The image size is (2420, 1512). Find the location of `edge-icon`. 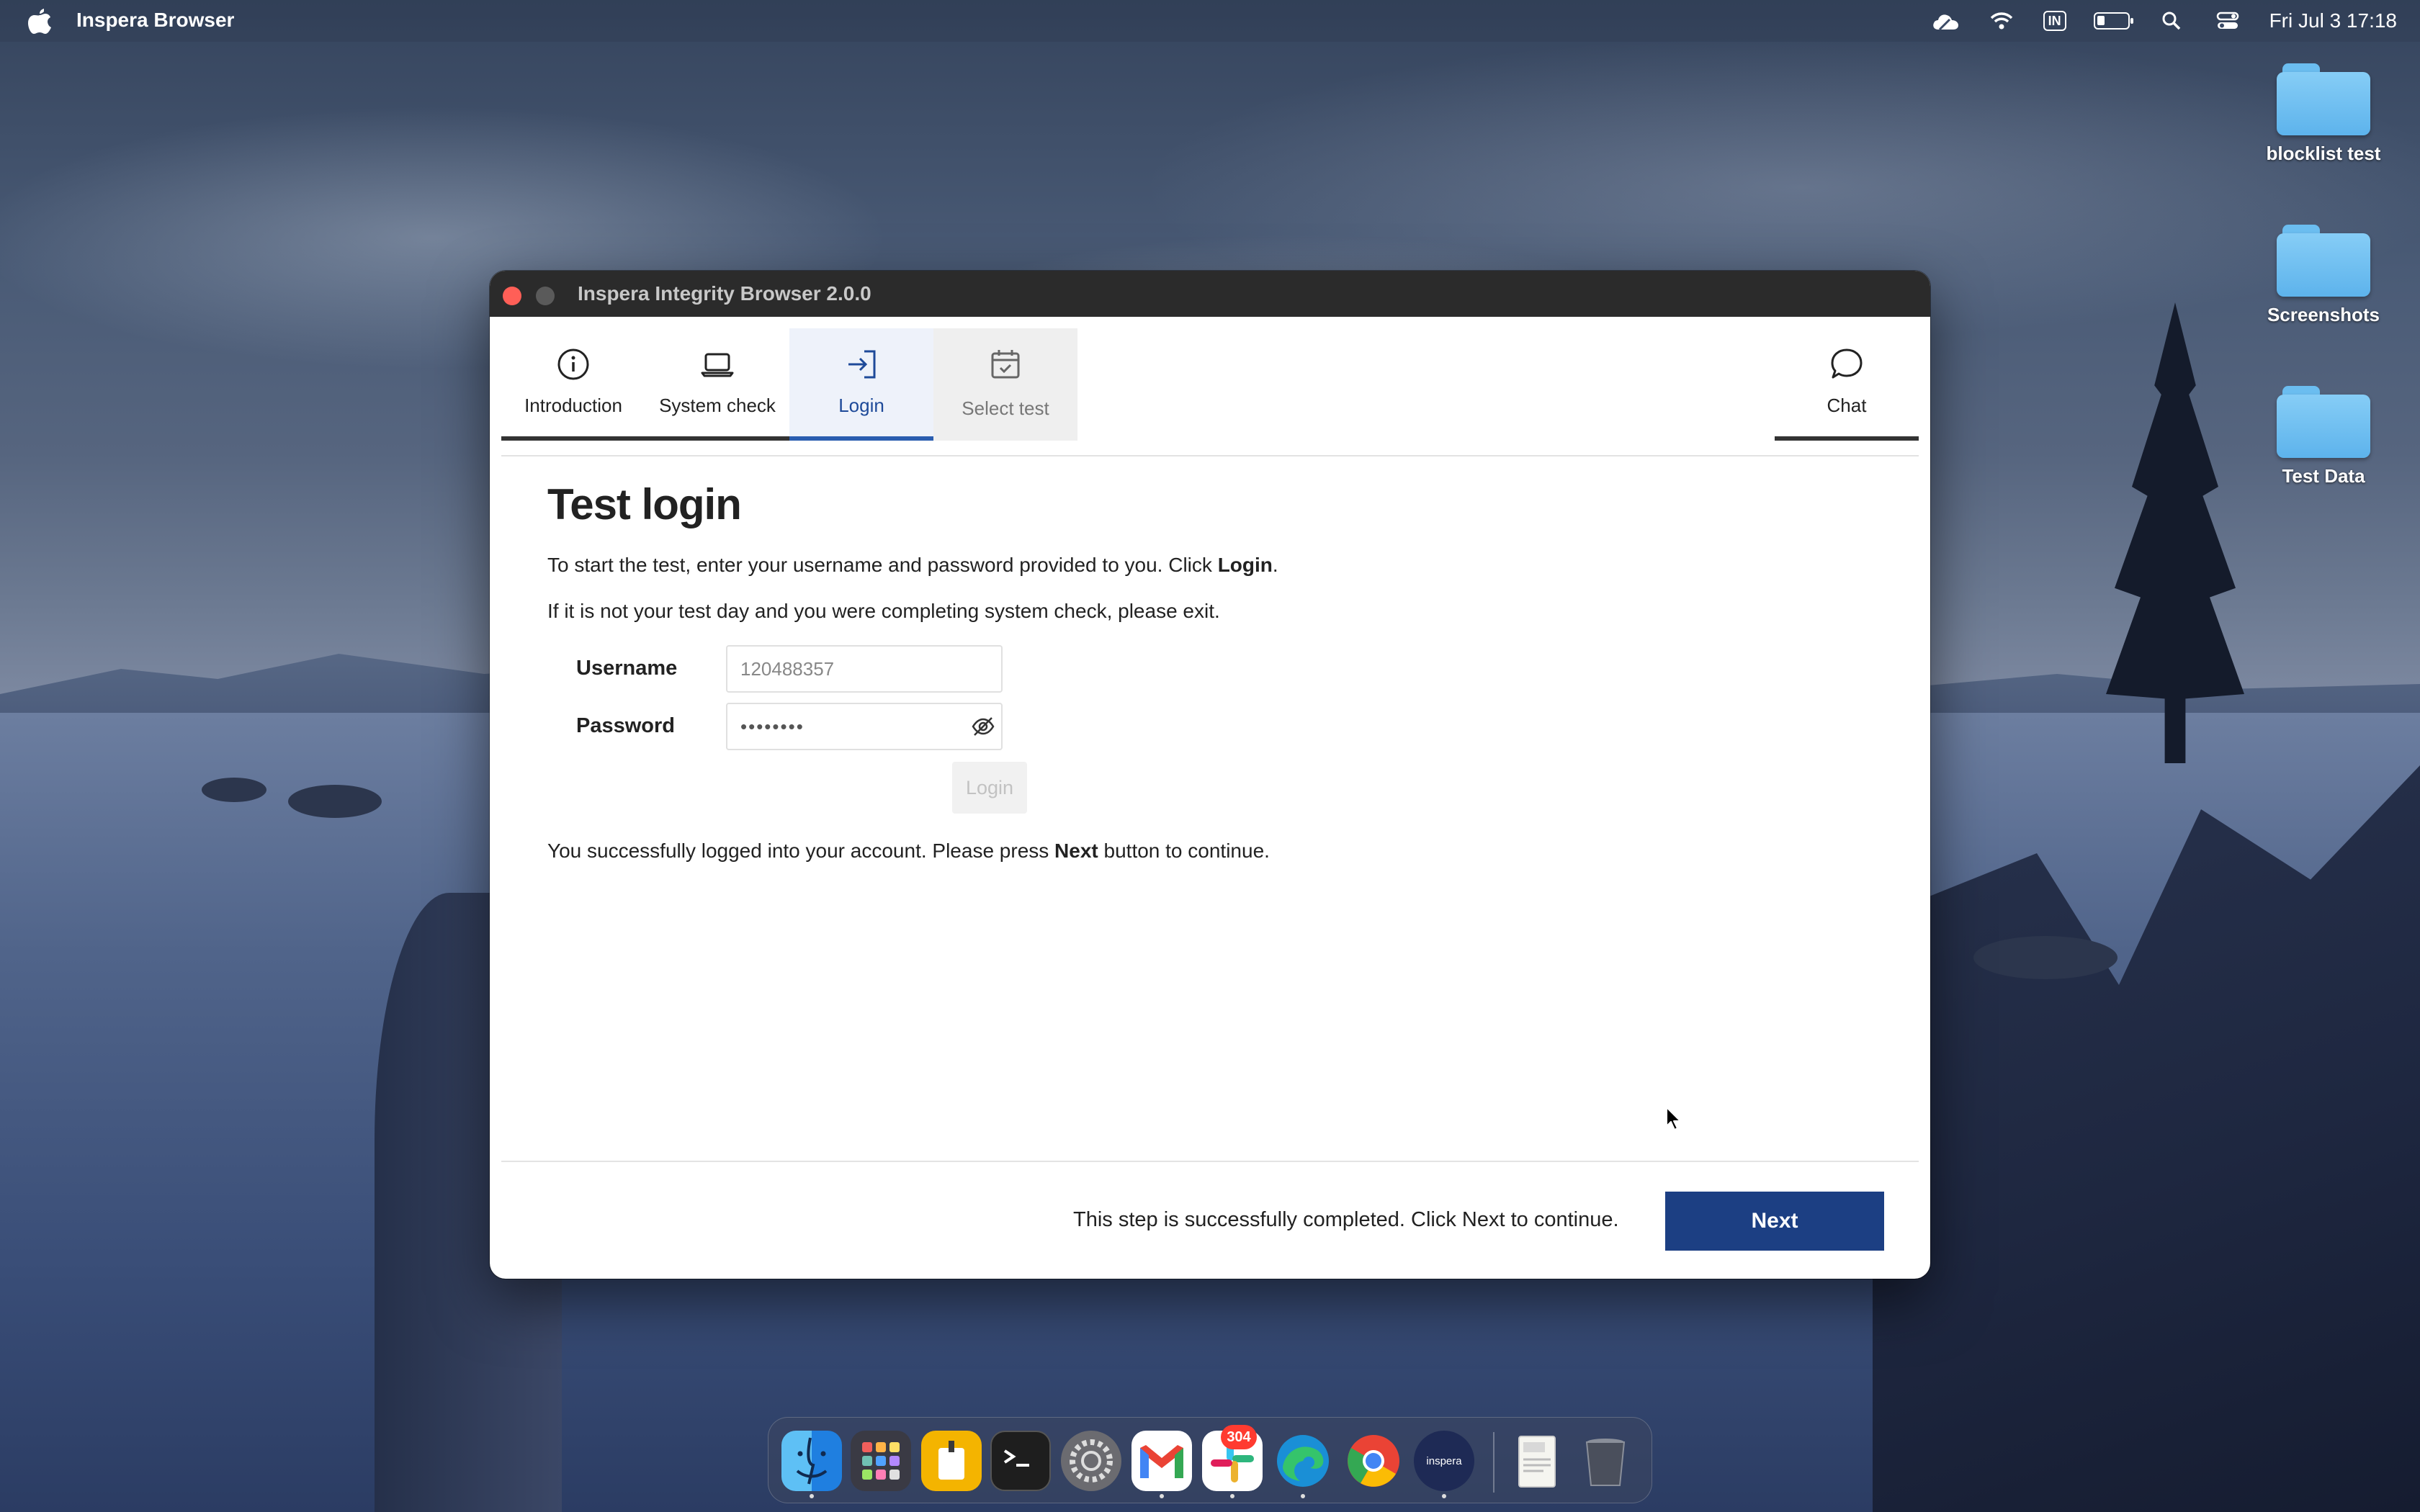

edge-icon is located at coordinates (1303, 1461).